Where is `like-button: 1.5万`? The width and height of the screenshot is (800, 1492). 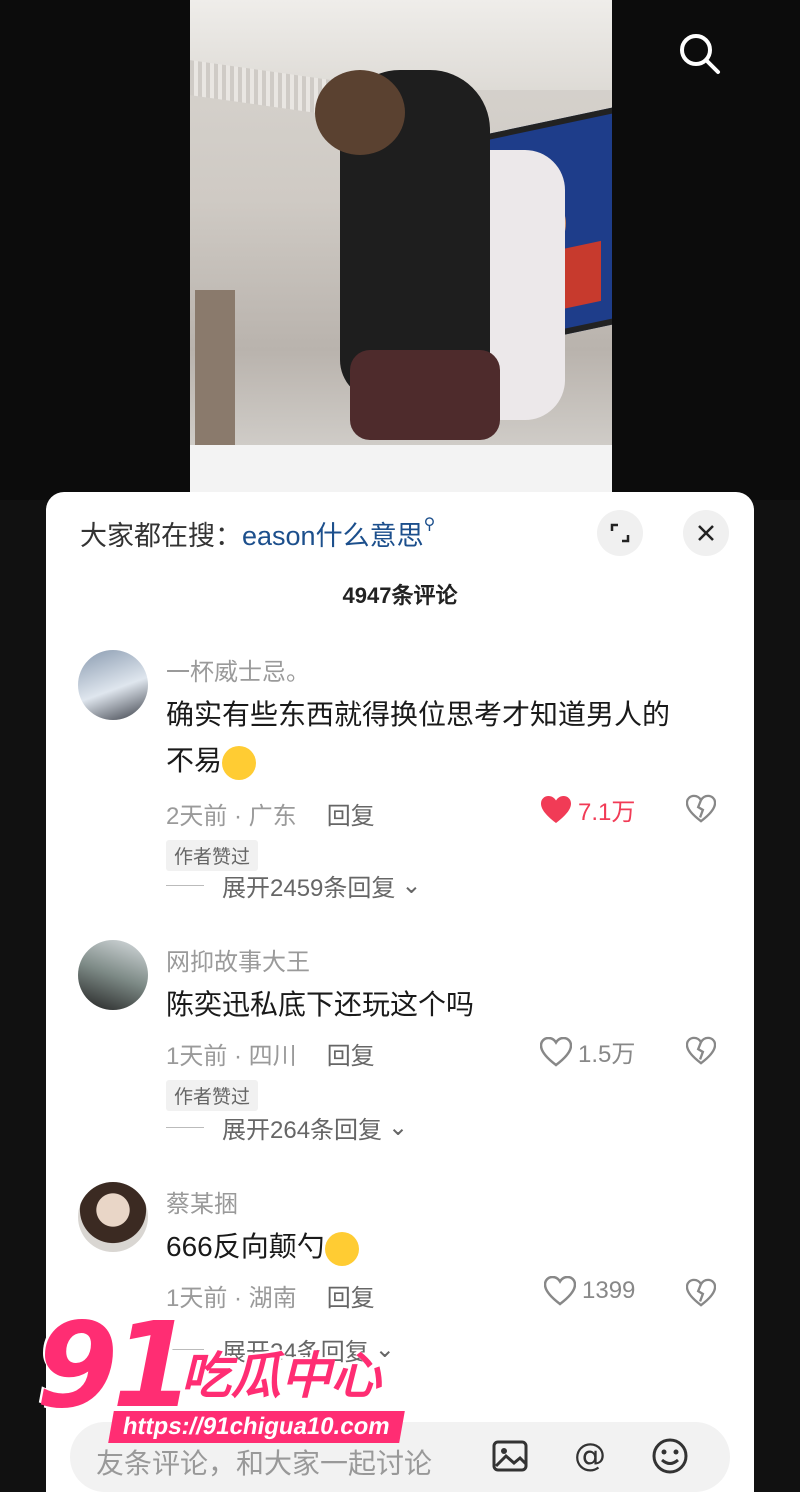
like-button: 1.5万 is located at coordinates (587, 1051).